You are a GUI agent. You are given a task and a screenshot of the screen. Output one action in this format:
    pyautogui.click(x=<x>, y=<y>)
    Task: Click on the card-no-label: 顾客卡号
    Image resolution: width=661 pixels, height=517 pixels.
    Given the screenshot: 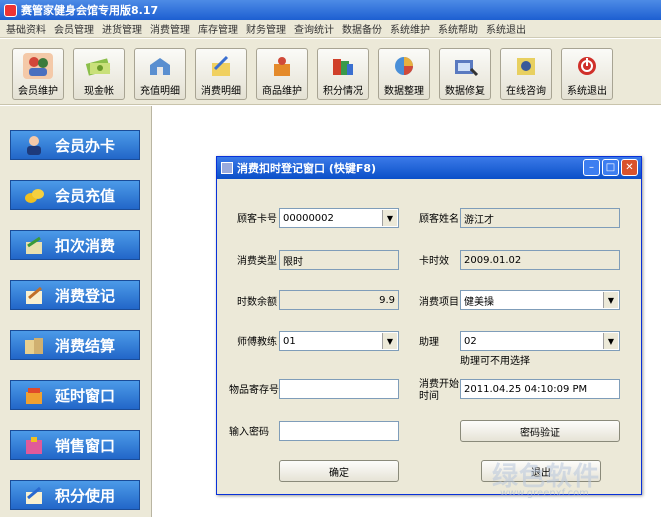 What is the action you would take?
    pyautogui.click(x=257, y=219)
    